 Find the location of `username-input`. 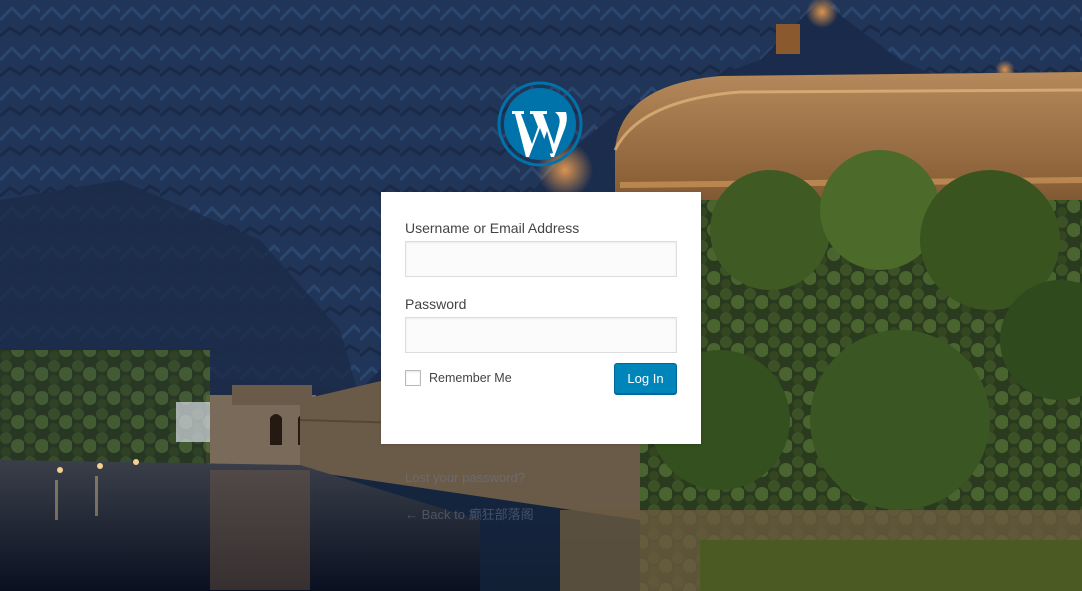

username-input is located at coordinates (541, 259).